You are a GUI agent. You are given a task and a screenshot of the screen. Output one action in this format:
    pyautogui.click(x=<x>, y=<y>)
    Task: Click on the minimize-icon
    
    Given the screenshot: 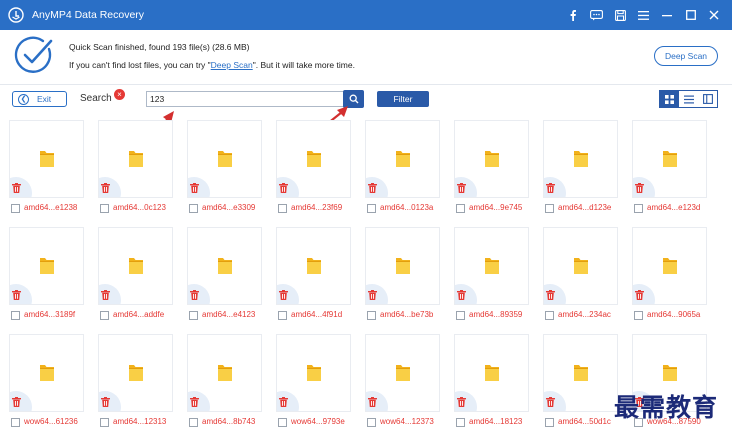 What is the action you would take?
    pyautogui.click(x=668, y=15)
    